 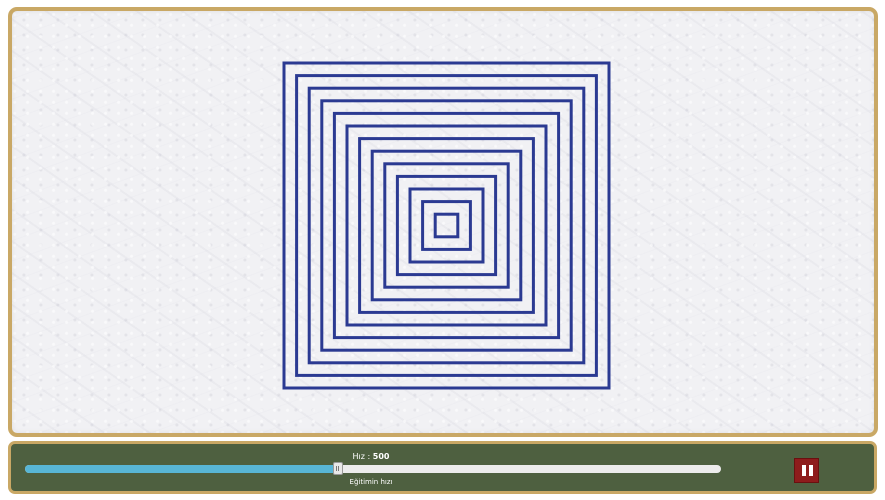 I want to click on speed-slider-handle, so click(x=338, y=468).